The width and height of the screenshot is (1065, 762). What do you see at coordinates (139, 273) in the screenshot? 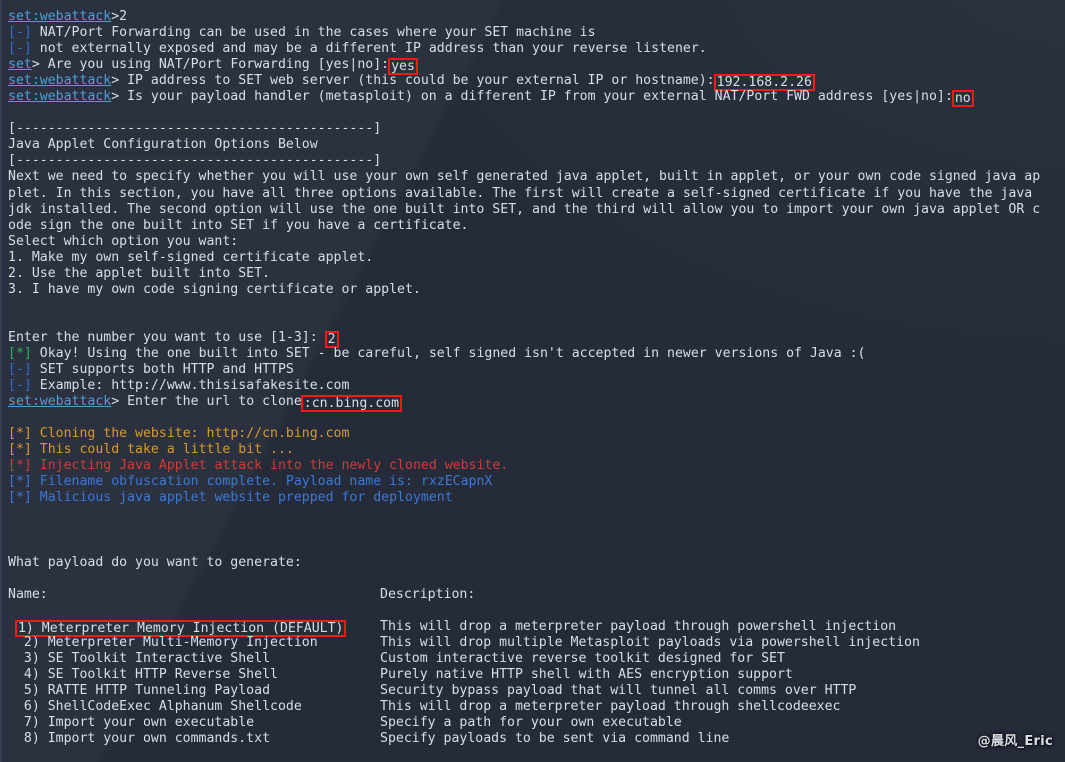
I see `applet-option-2: 2. Use the applet built into SET.` at bounding box center [139, 273].